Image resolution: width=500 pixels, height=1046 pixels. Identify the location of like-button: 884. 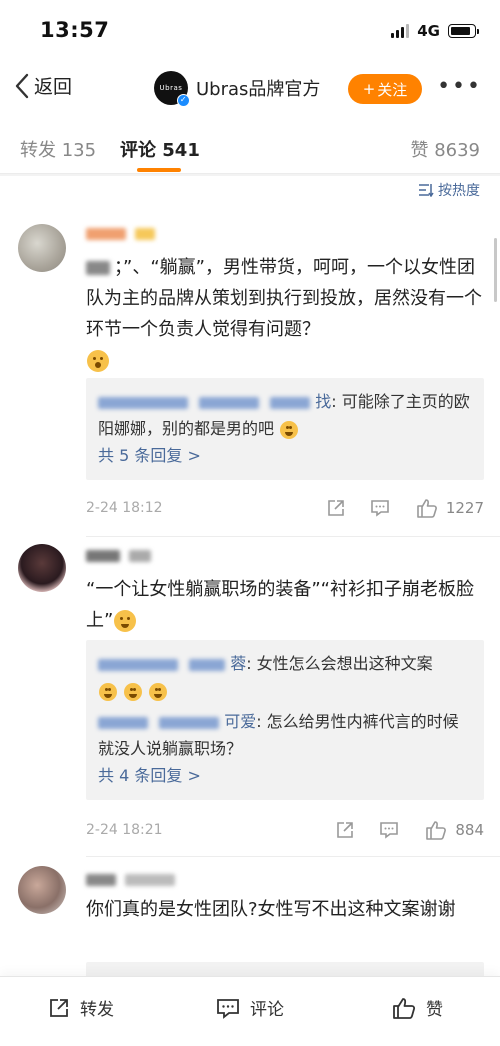
(454, 830).